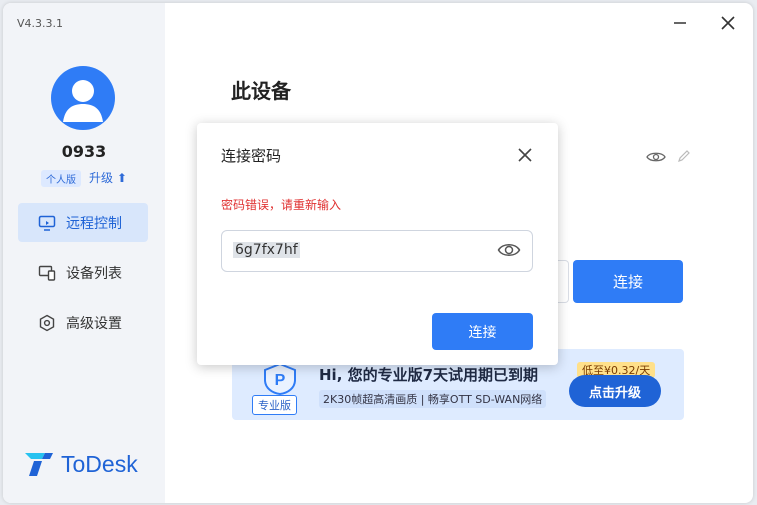 The height and width of the screenshot is (505, 757). I want to click on todesk-logo: ToDesk, so click(80, 464).